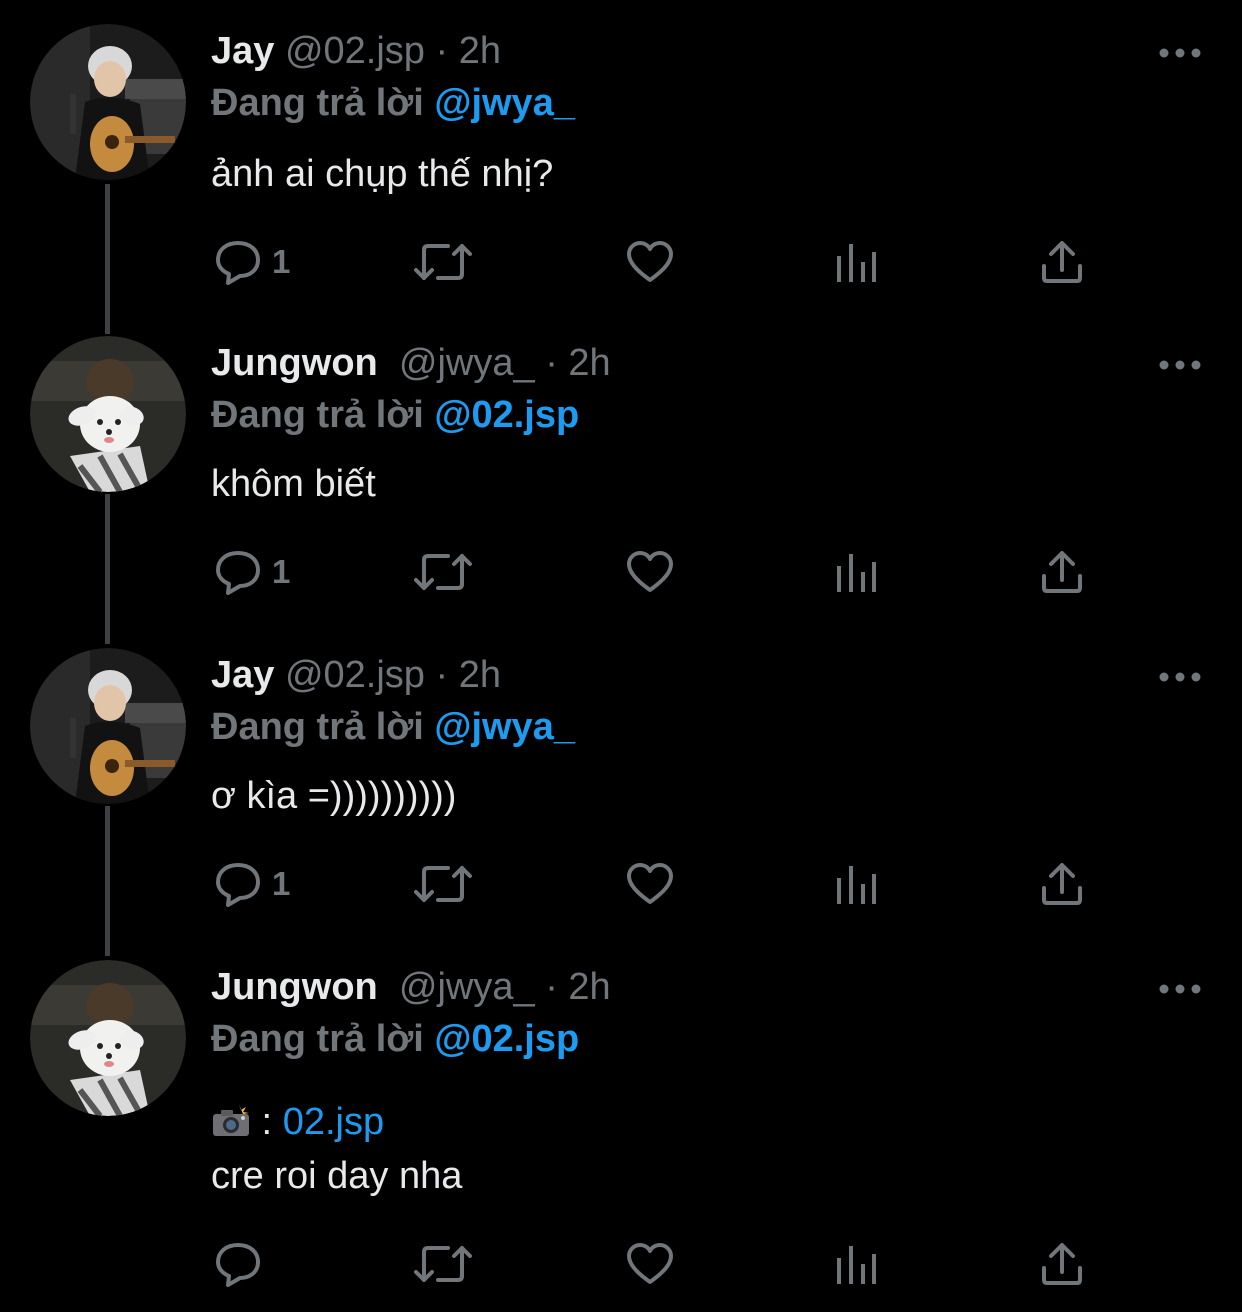 Image resolution: width=1242 pixels, height=1312 pixels. I want to click on credit-line: : 02.jsp, so click(297, 1122).